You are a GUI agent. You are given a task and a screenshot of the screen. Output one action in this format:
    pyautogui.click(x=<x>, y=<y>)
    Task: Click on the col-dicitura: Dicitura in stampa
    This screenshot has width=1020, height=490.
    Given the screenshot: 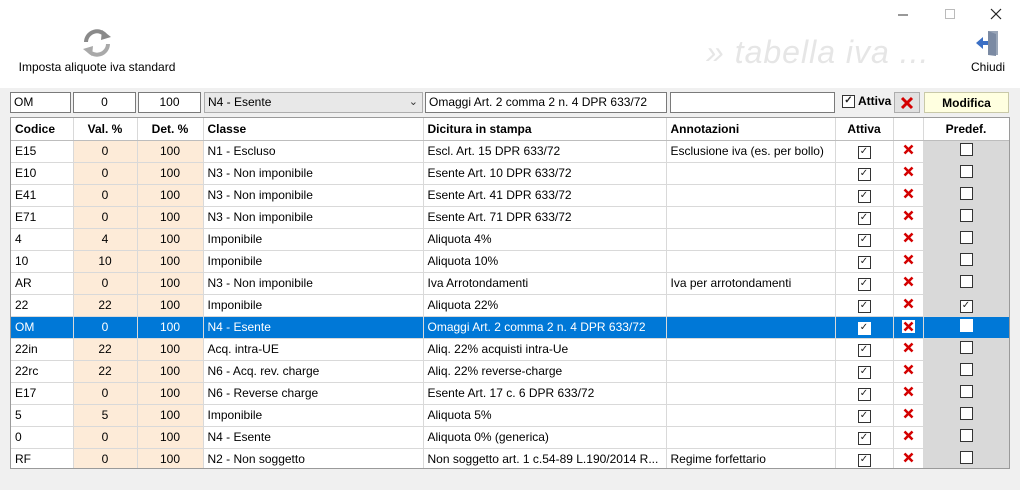 What is the action you would take?
    pyautogui.click(x=545, y=129)
    